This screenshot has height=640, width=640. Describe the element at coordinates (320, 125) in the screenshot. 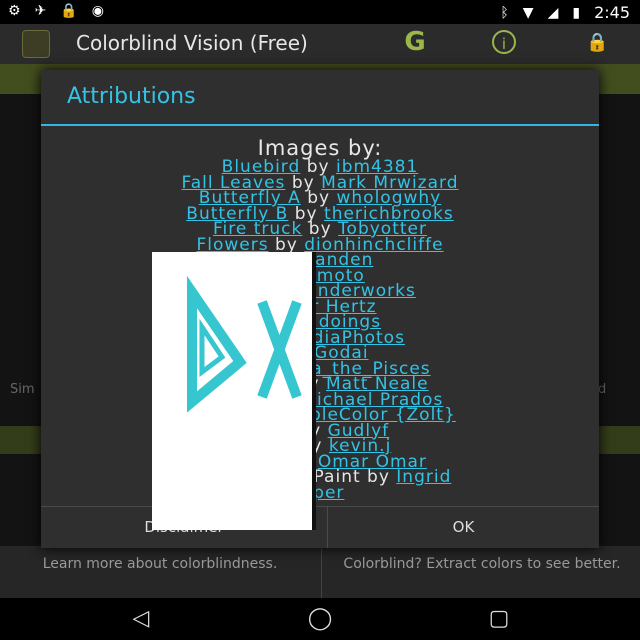

I see `title-divider` at that location.